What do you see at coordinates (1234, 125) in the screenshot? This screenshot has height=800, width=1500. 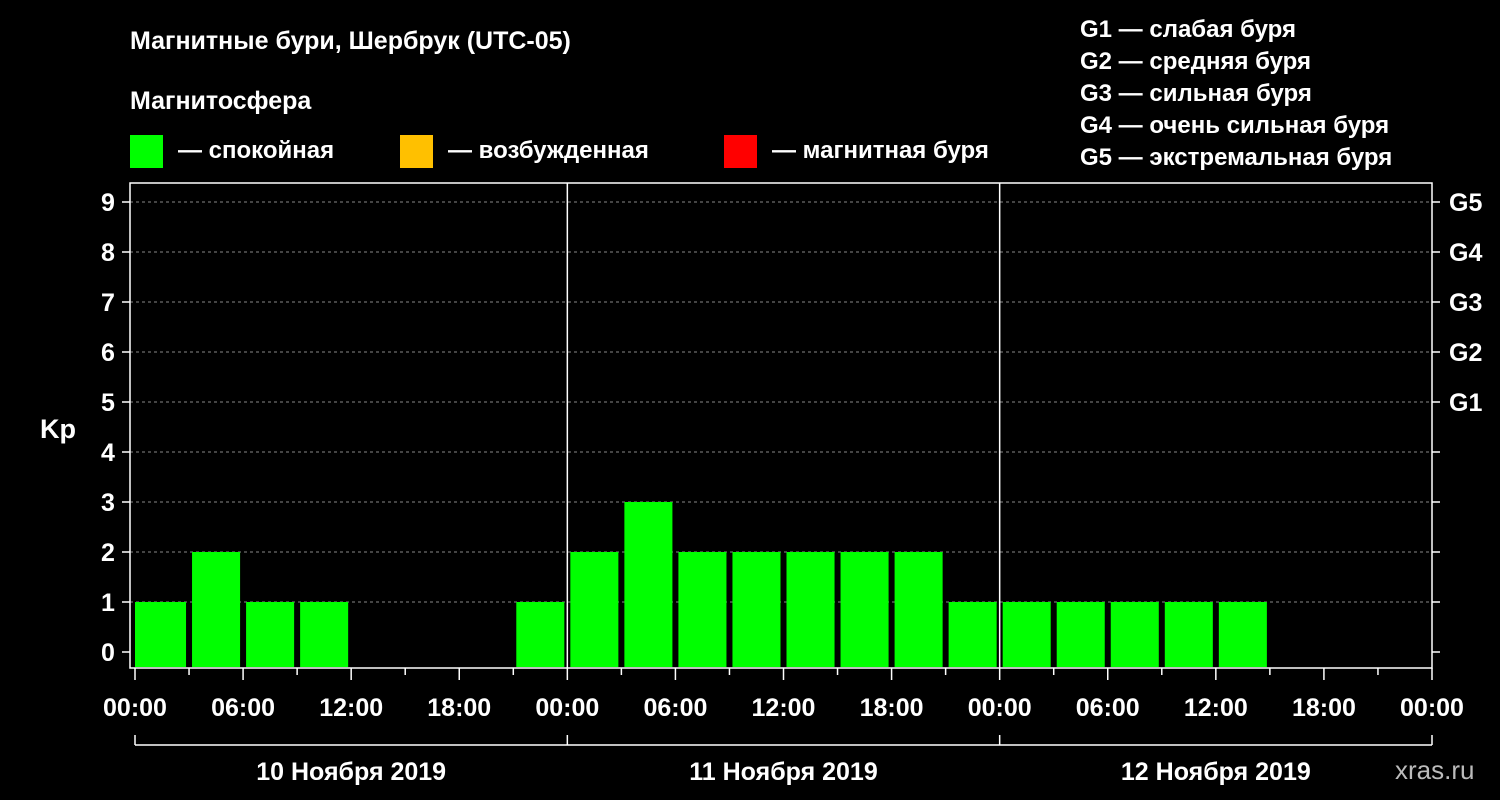 I see `storm-scale-g4: G4 — очень сильная буря` at bounding box center [1234, 125].